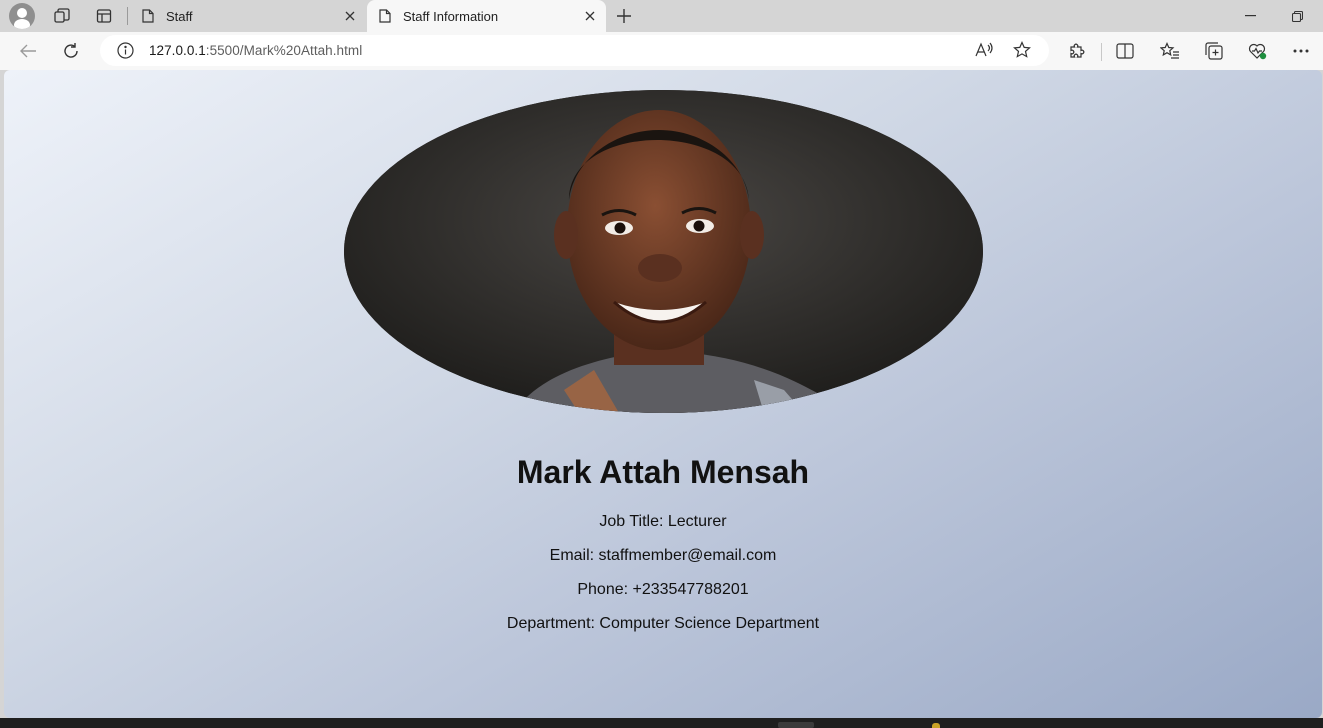 The image size is (1323, 728). What do you see at coordinates (1101, 52) in the screenshot?
I see `toolbar-separator` at bounding box center [1101, 52].